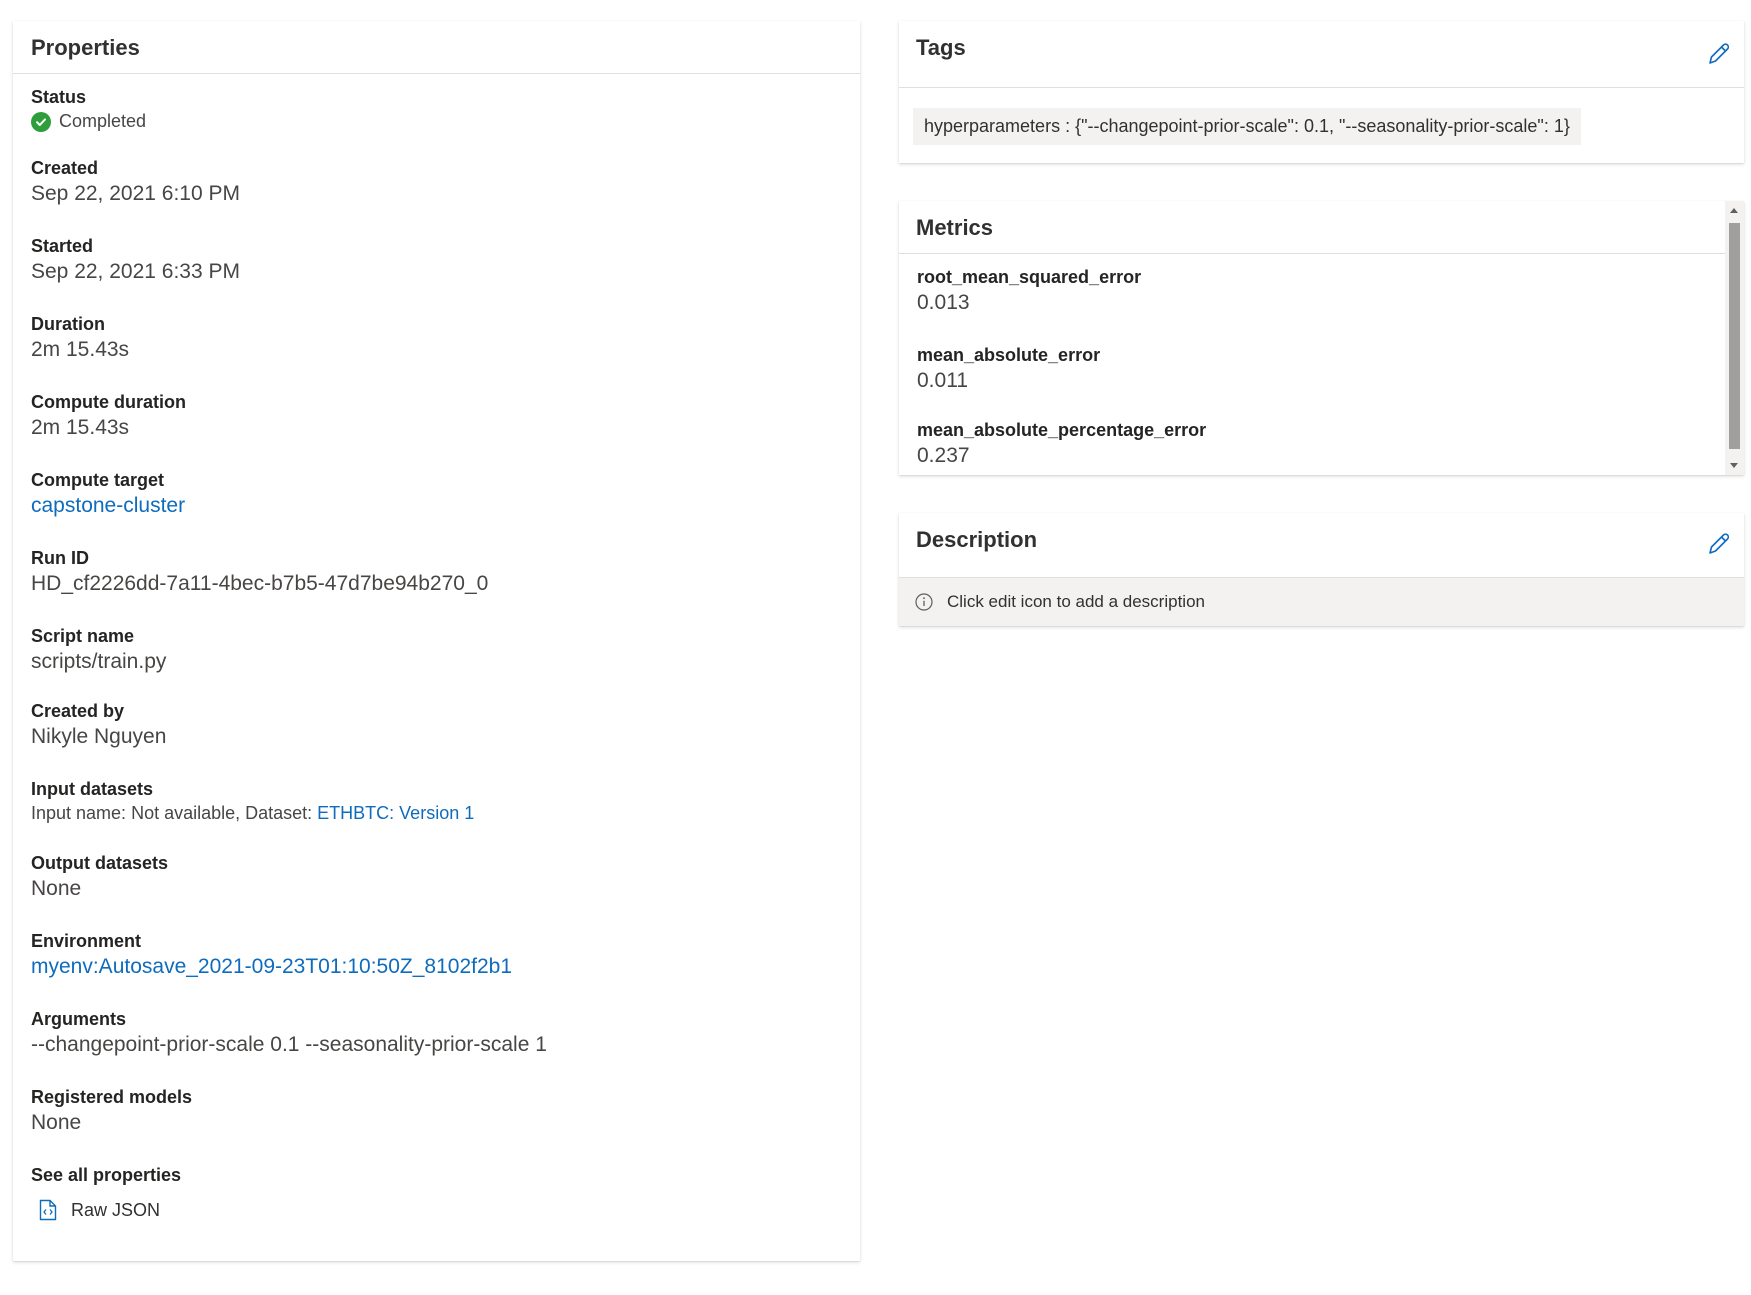 Image resolution: width=1751 pixels, height=1295 pixels. I want to click on script-name-property: Script name scripts/train.py, so click(98, 650).